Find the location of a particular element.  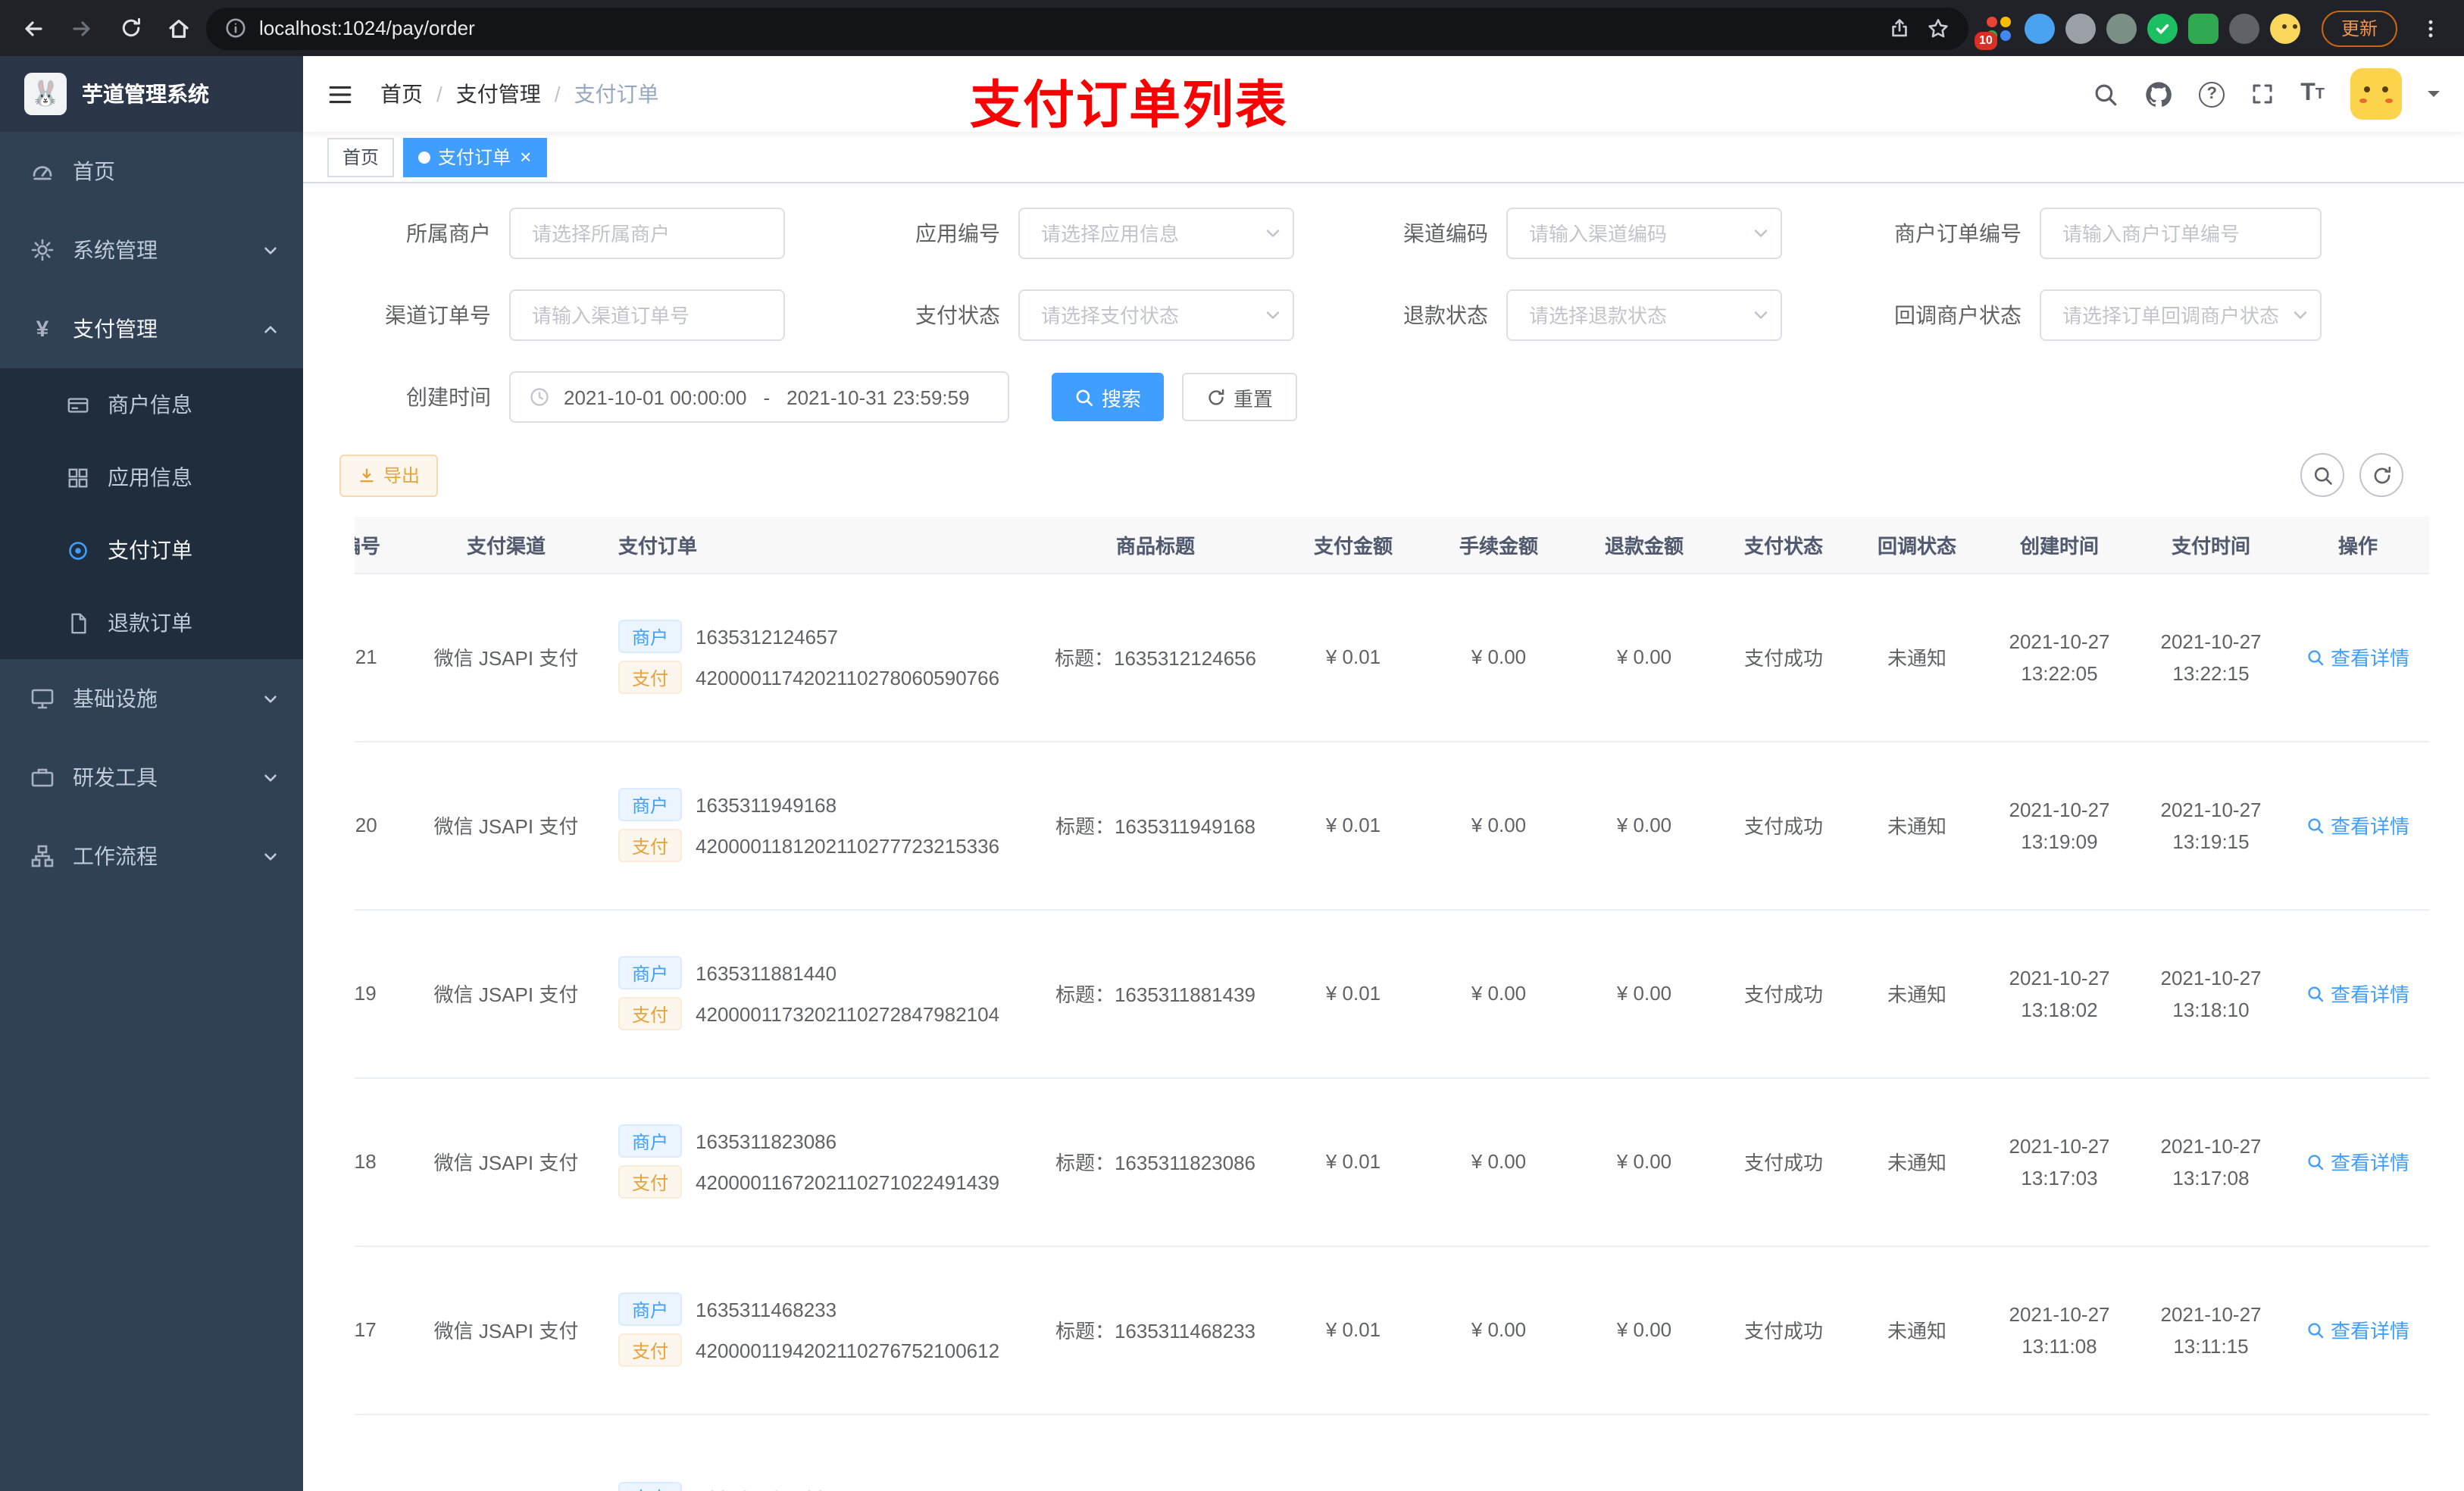

pay-status-select is located at coordinates (1156, 315).